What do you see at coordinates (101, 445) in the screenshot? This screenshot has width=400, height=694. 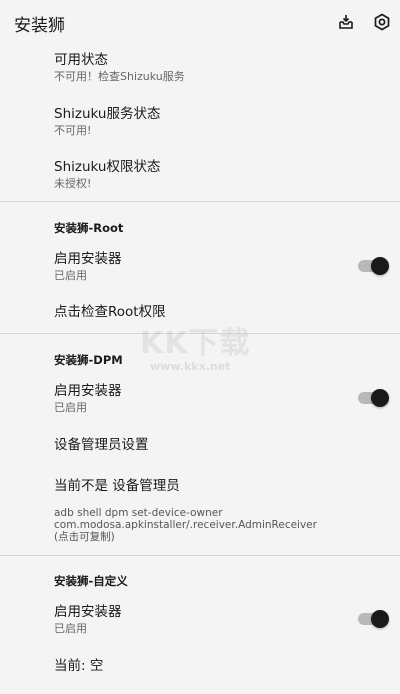 I see `pref-title: 设备管理员设置` at bounding box center [101, 445].